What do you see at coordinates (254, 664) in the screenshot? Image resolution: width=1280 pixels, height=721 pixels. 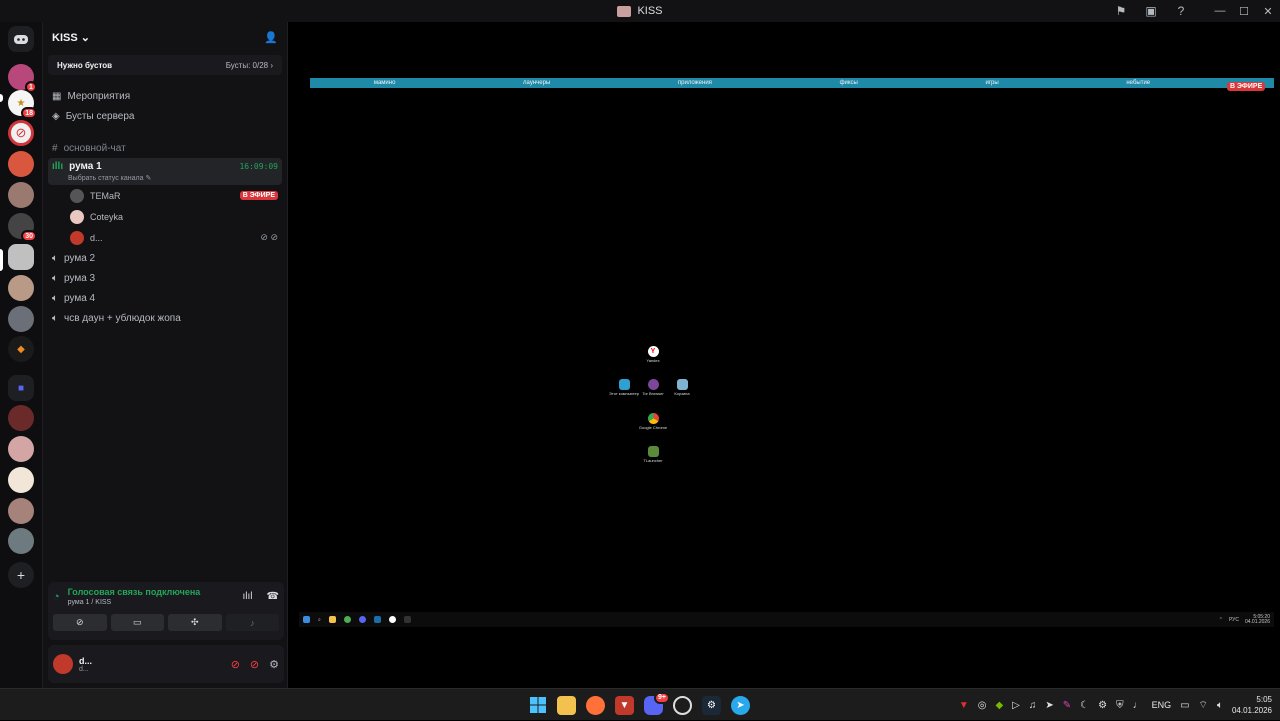 I see `headphones-muted-icon: ⊘` at bounding box center [254, 664].